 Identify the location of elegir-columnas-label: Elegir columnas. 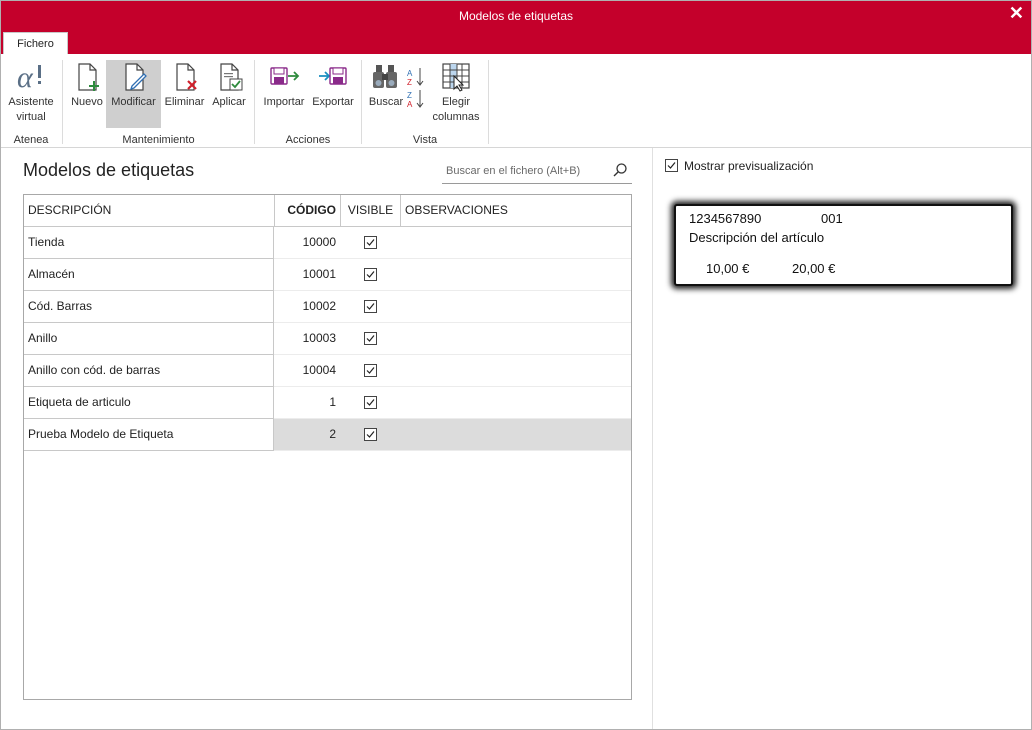
(456, 109).